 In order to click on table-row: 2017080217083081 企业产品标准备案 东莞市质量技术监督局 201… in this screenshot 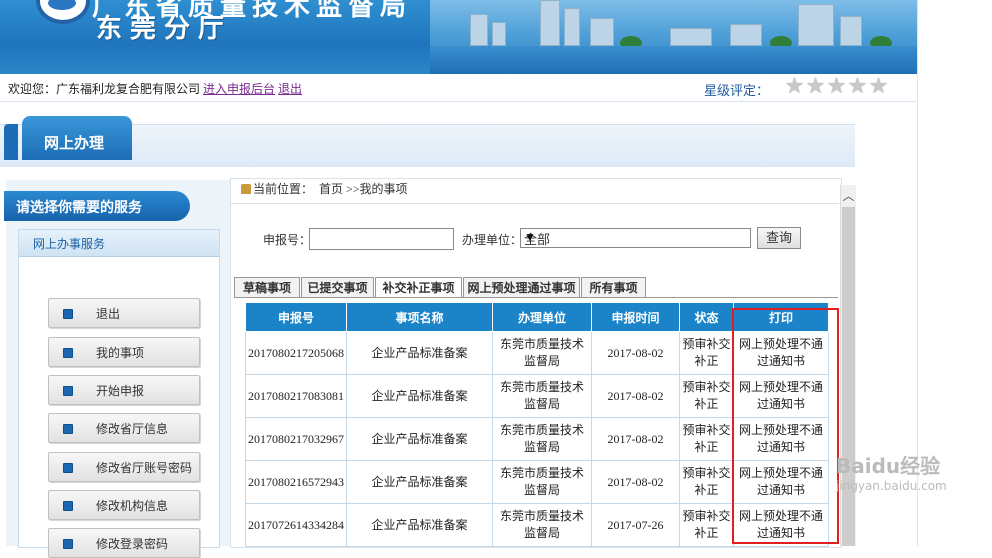, I will do `click(537, 396)`.